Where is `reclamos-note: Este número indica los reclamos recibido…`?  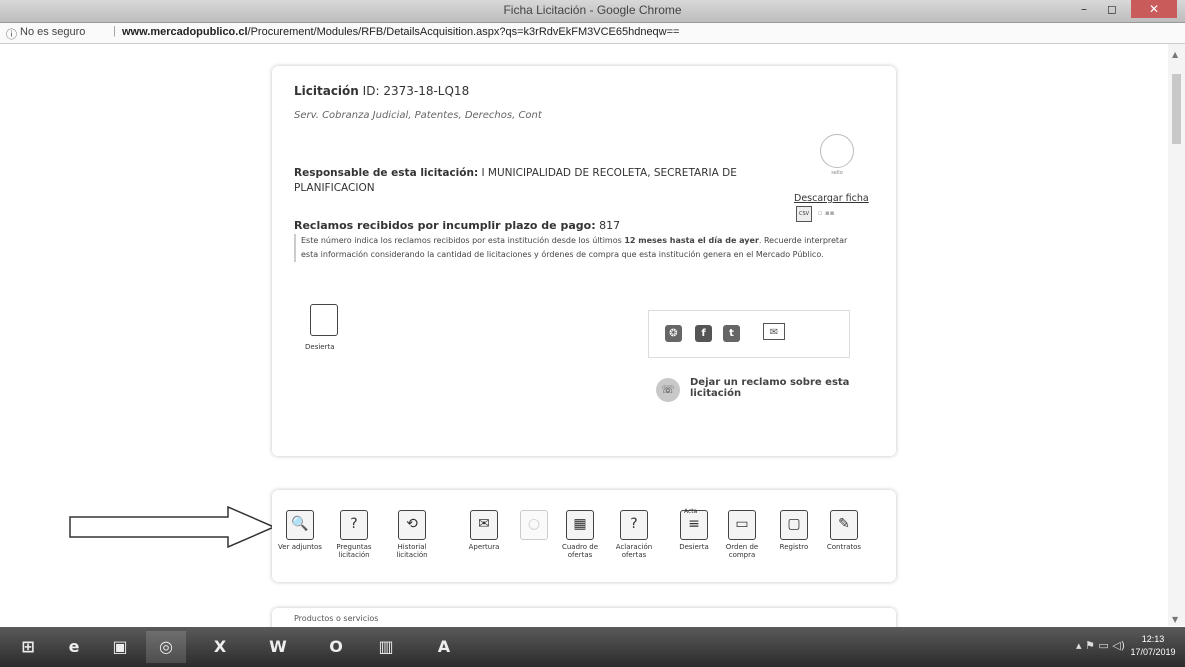 reclamos-note: Este número indica los reclamos recibido… is located at coordinates (577, 248).